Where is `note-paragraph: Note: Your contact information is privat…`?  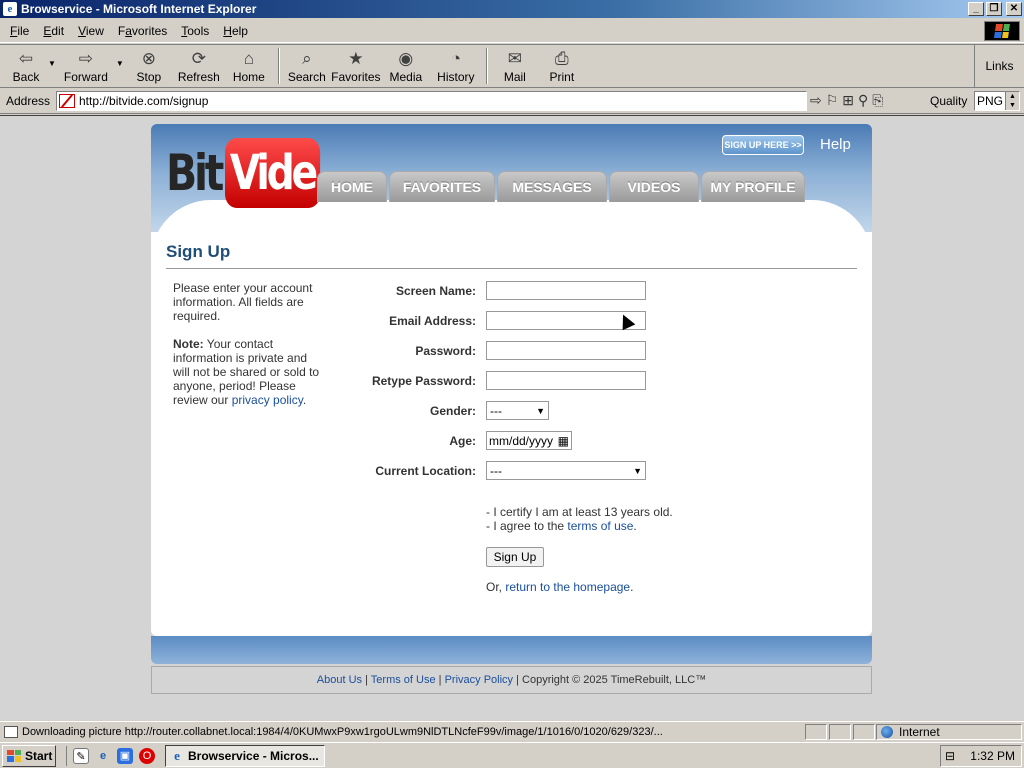 note-paragraph: Note: Your contact information is privat… is located at coordinates (246, 372).